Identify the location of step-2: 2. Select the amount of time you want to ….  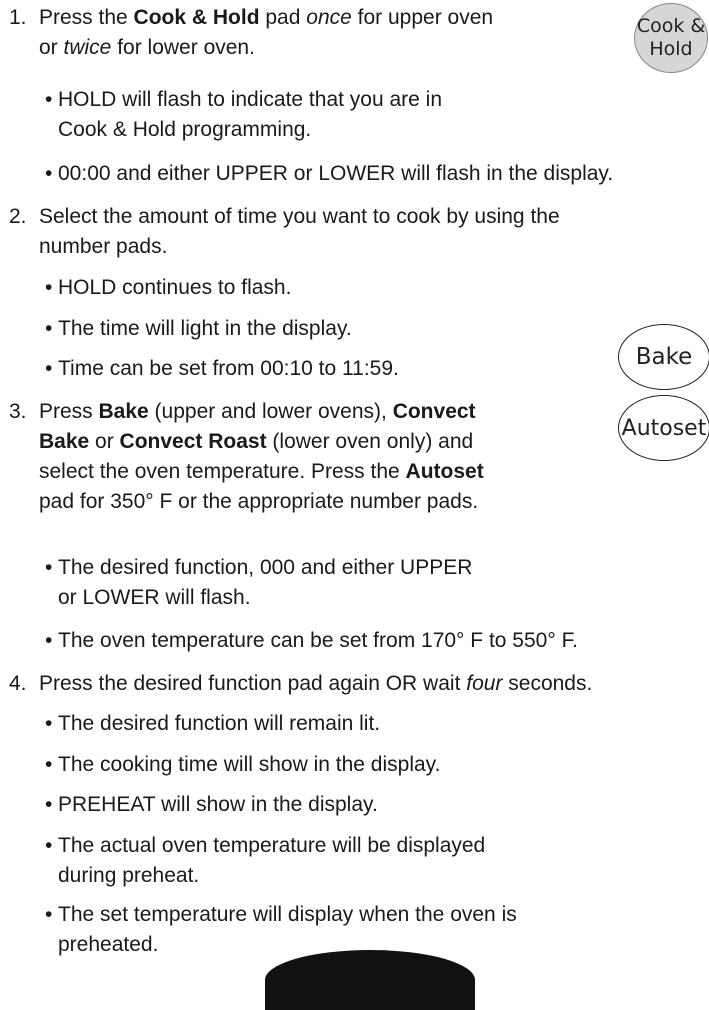
(284, 232).